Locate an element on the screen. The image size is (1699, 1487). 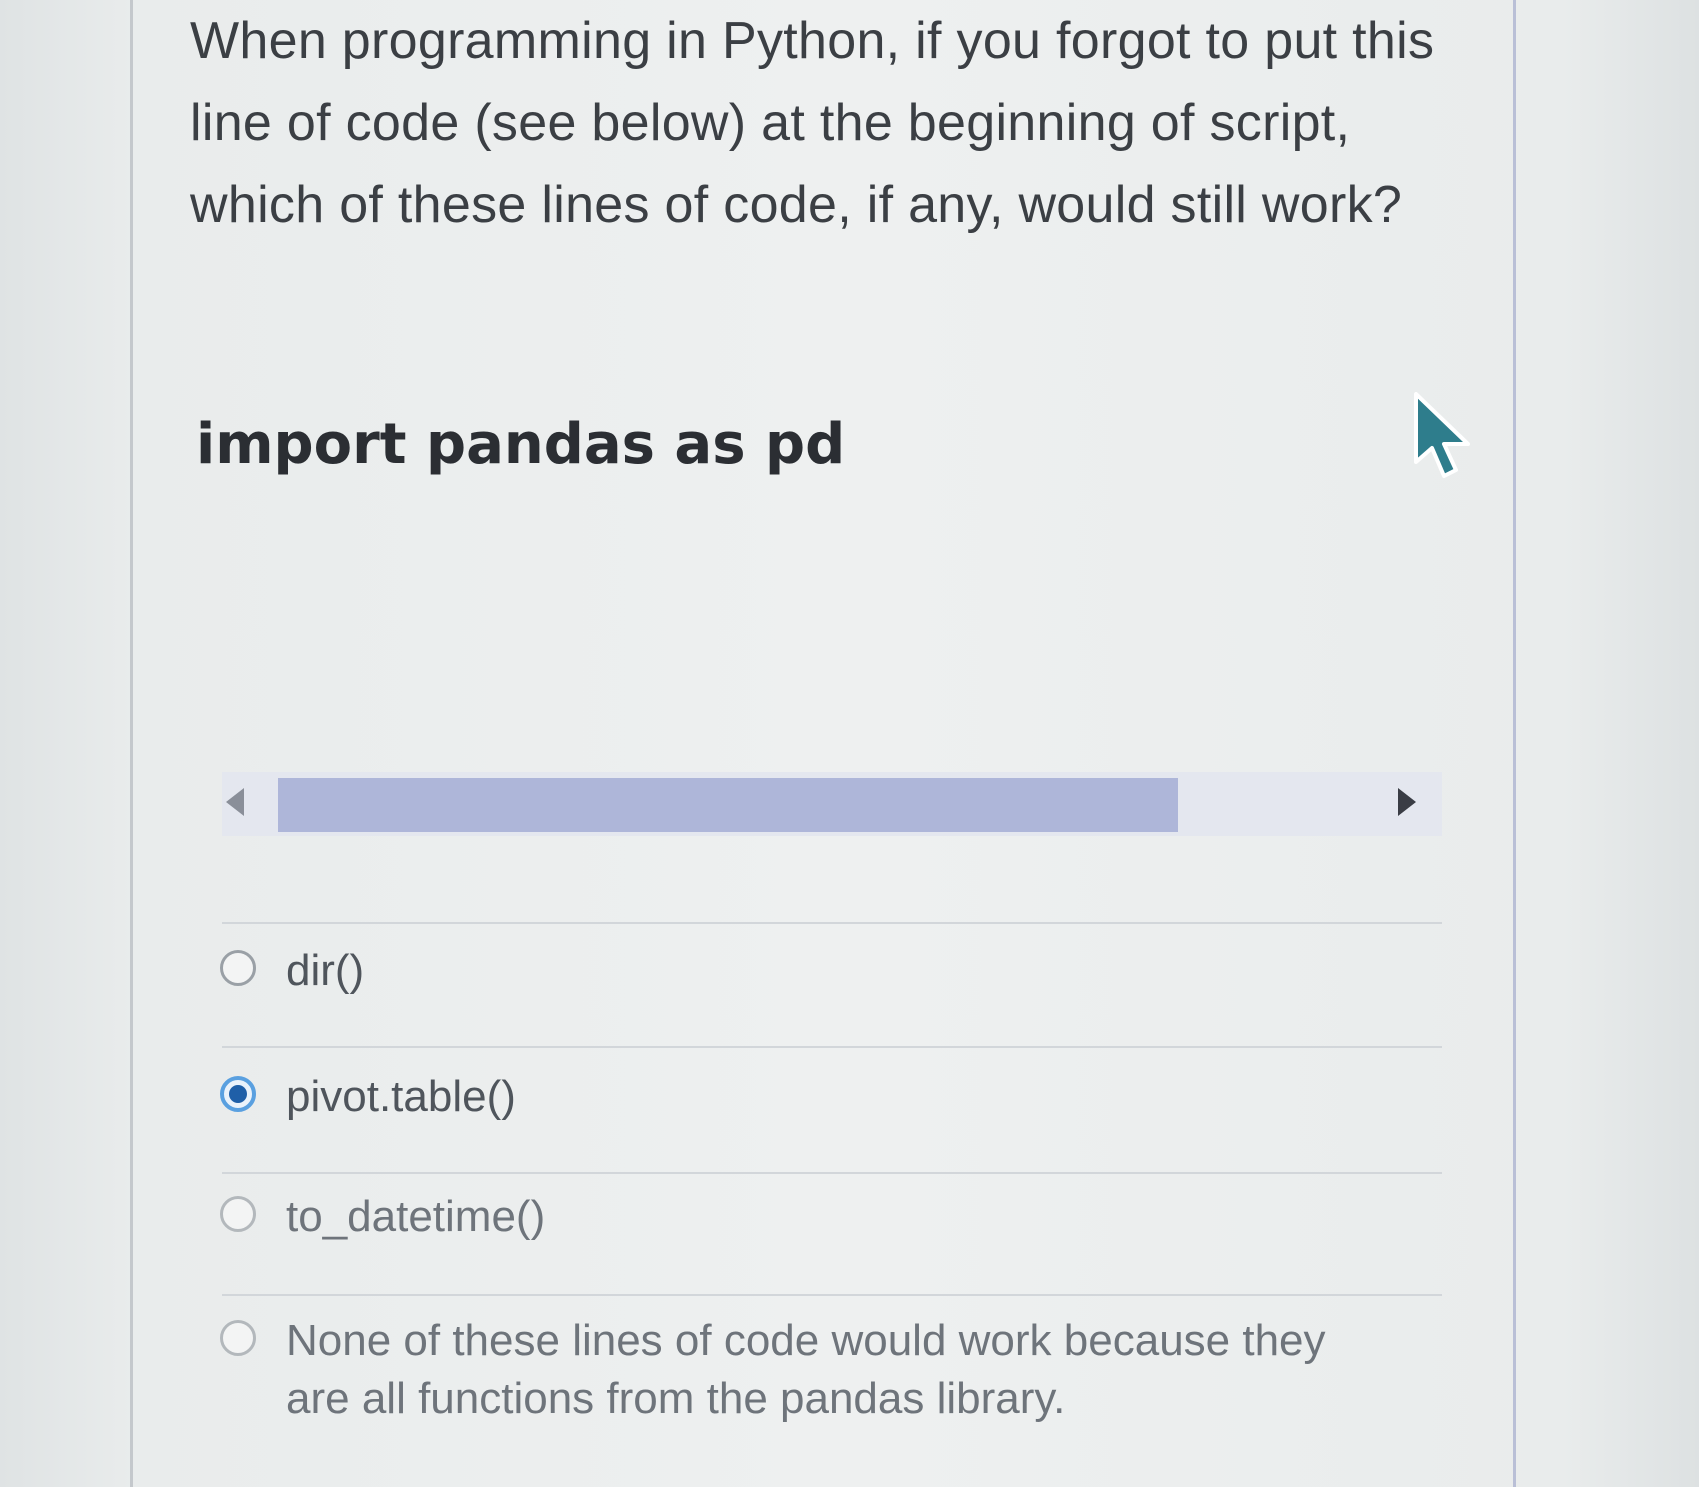
horizontal-scrollbar is located at coordinates (832, 804).